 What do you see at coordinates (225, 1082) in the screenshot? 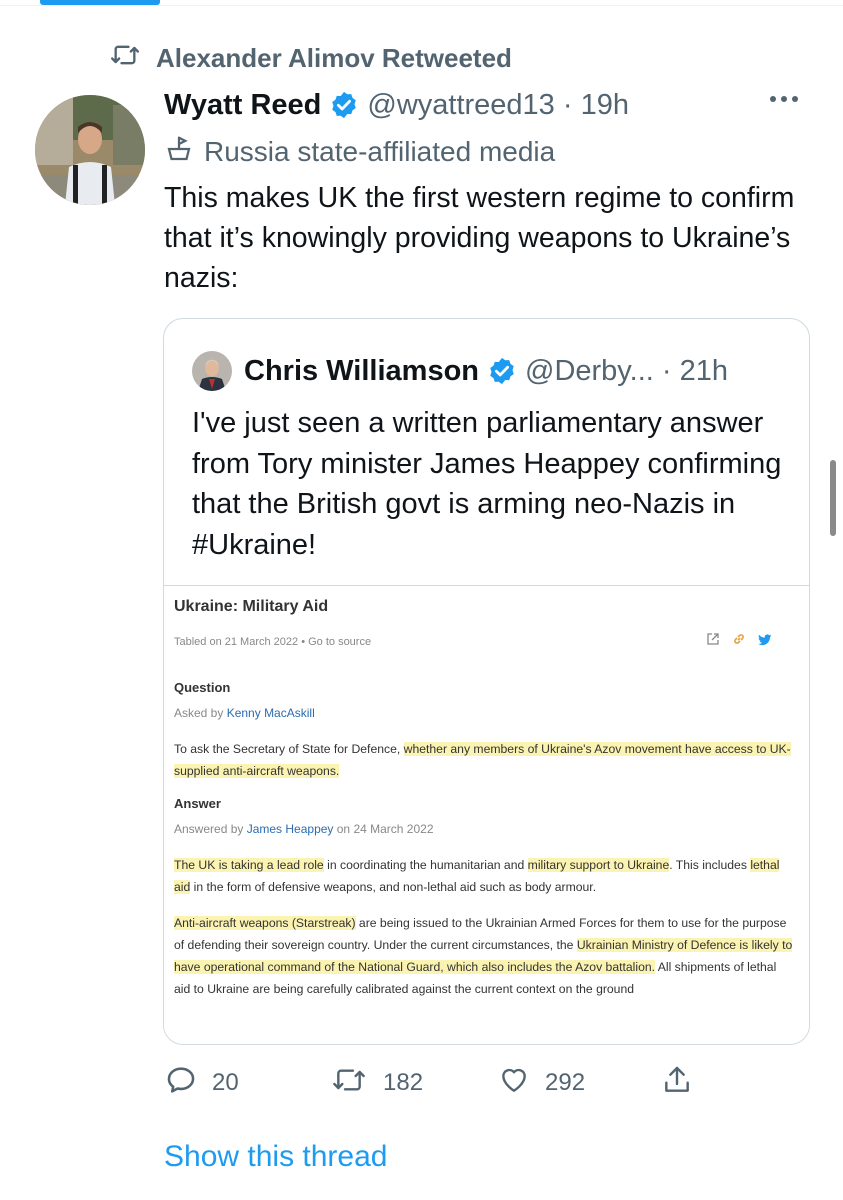
I see `reply-count: 20` at bounding box center [225, 1082].